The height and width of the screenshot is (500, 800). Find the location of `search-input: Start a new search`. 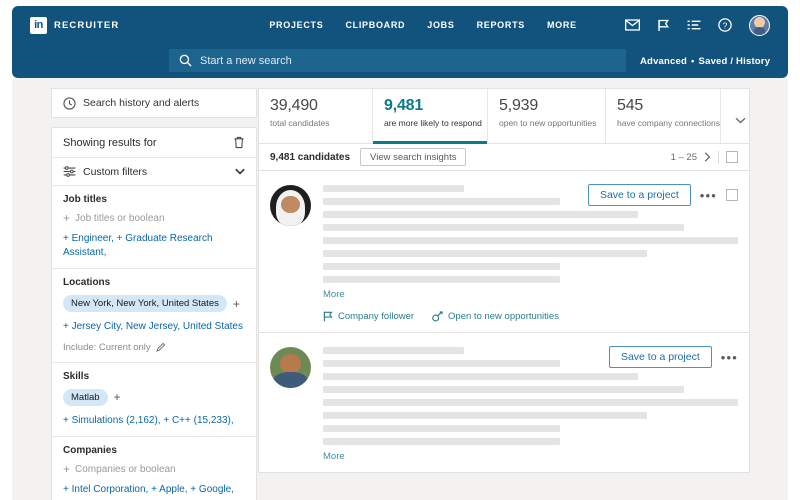

search-input: Start a new search is located at coordinates (397, 60).